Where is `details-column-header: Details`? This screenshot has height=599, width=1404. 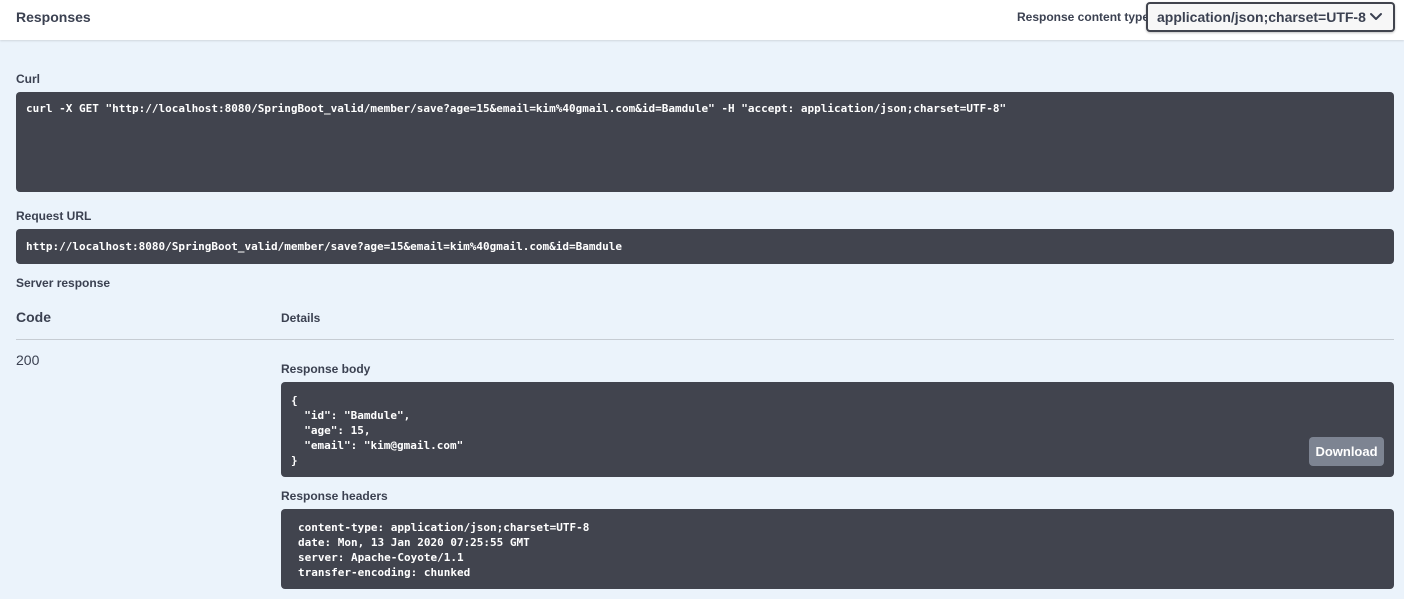
details-column-header: Details is located at coordinates (301, 318).